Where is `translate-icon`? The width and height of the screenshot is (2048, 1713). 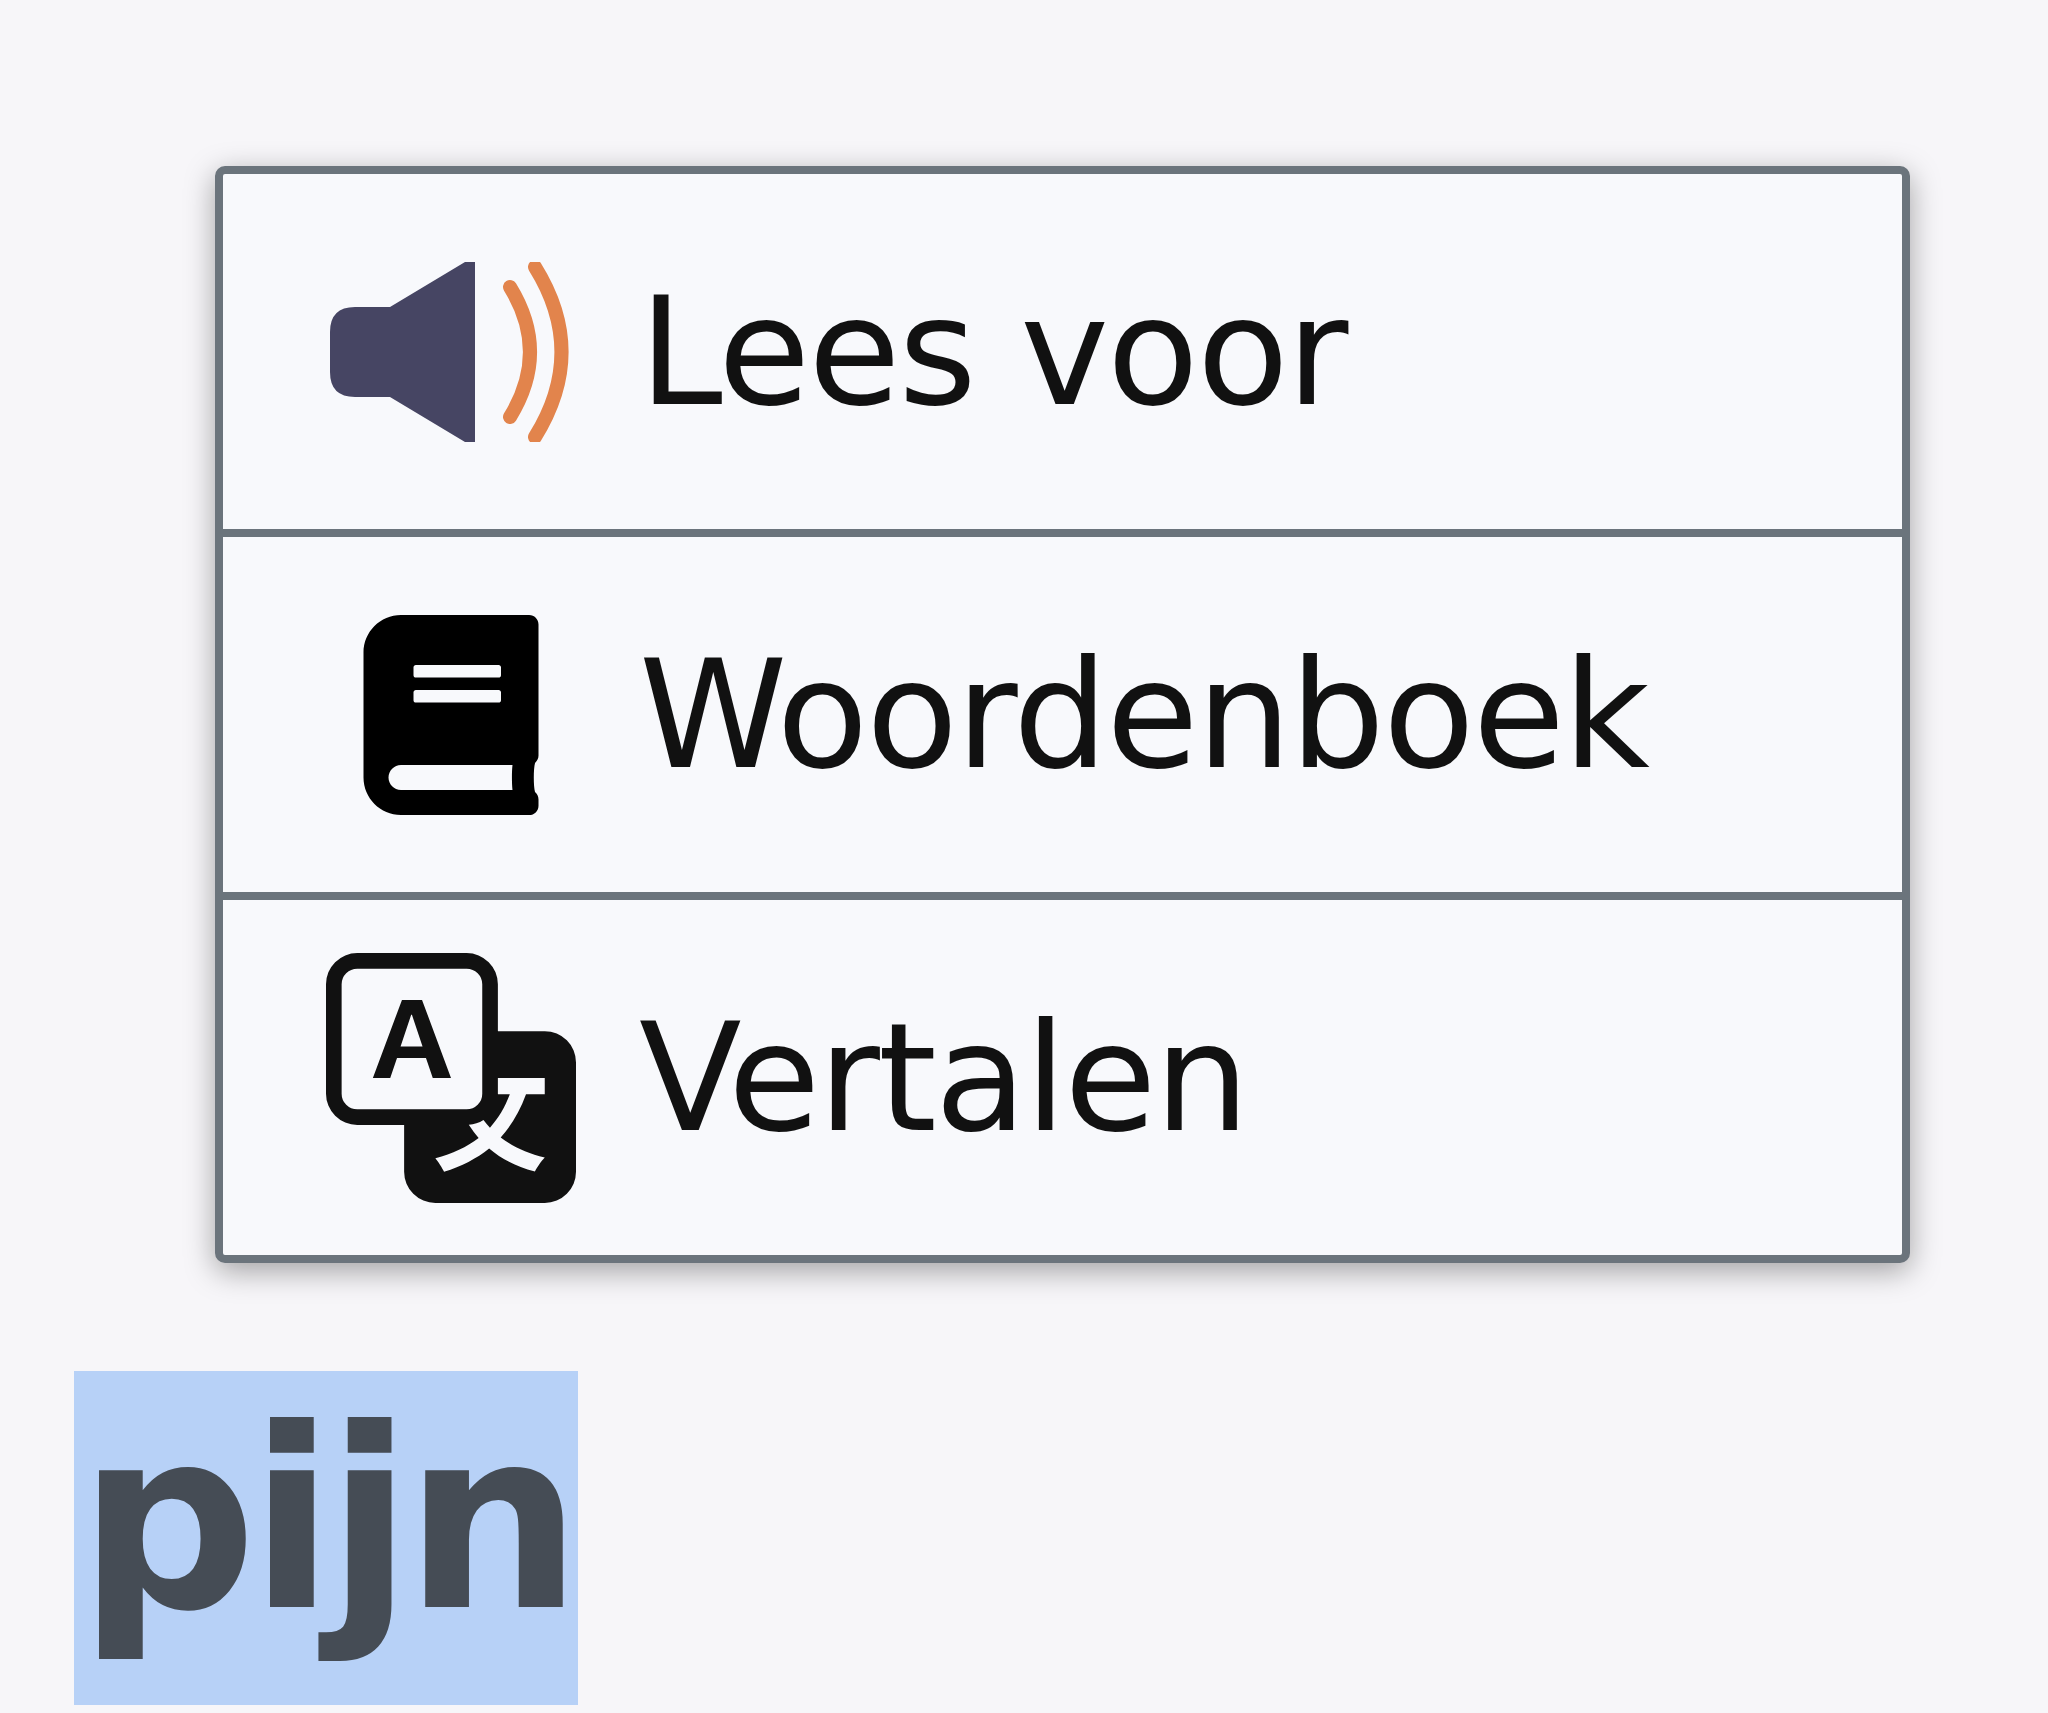 translate-icon is located at coordinates (451, 1077).